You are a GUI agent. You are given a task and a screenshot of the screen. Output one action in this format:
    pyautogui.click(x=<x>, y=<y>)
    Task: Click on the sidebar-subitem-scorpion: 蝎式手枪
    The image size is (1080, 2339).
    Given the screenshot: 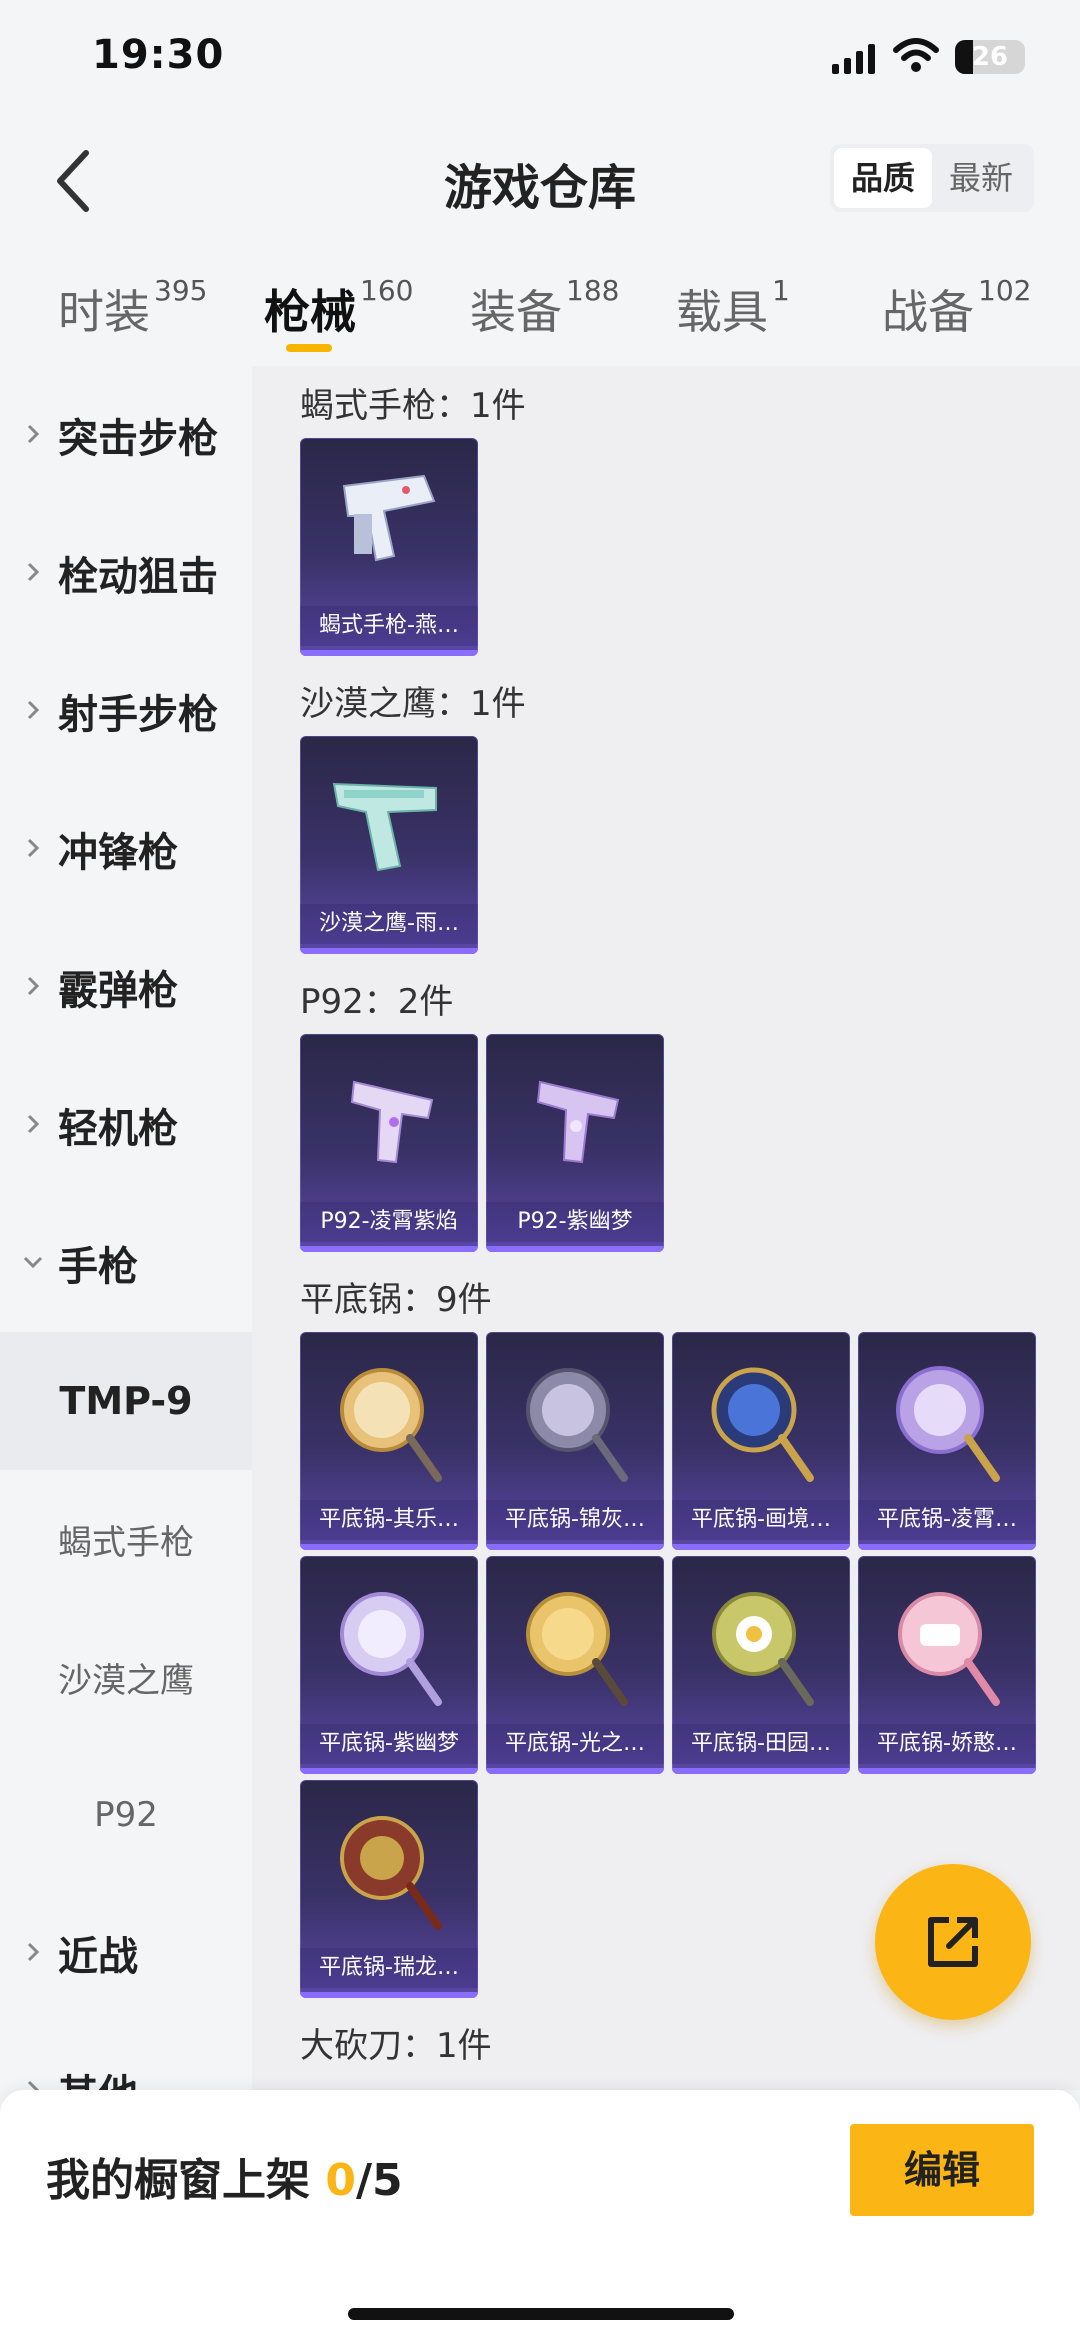 What is the action you would take?
    pyautogui.click(x=126, y=1539)
    